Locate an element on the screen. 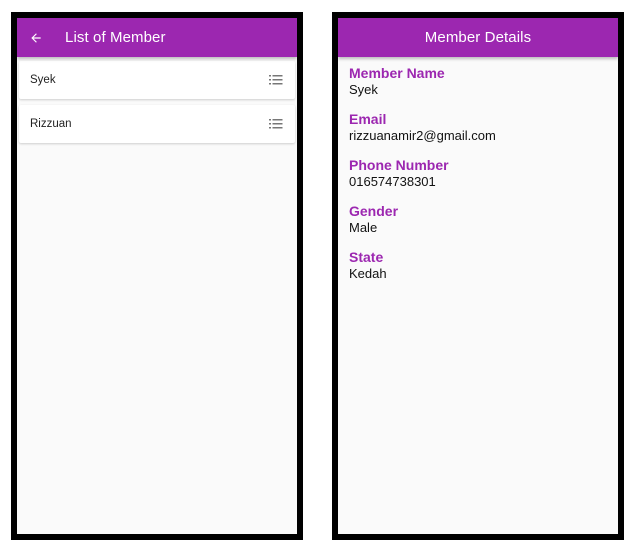 The width and height of the screenshot is (638, 551). state-field: State Kedah is located at coordinates (478, 265).